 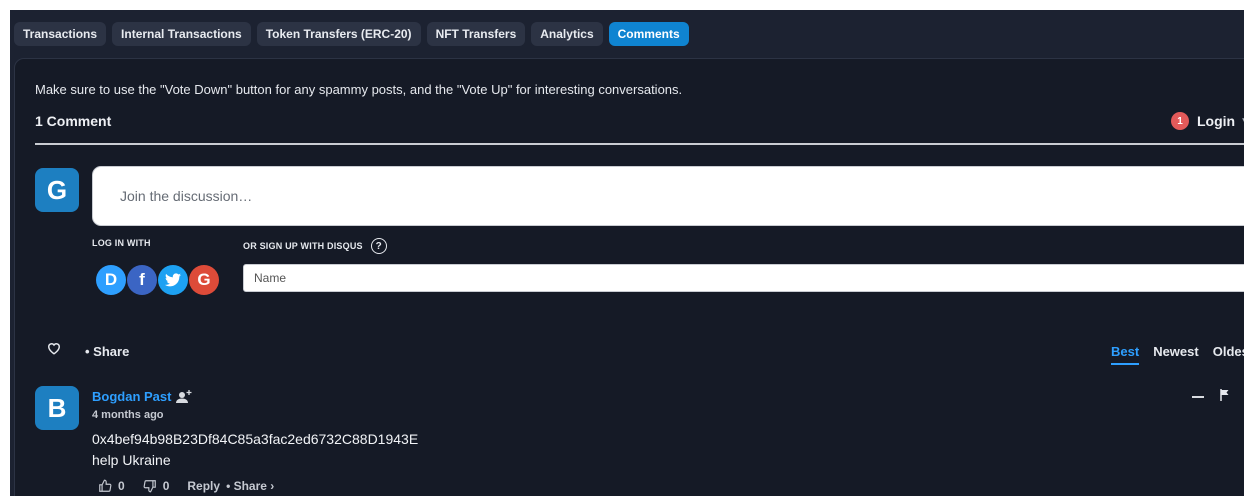 What do you see at coordinates (142, 280) in the screenshot?
I see `facebook-login-button: f` at bounding box center [142, 280].